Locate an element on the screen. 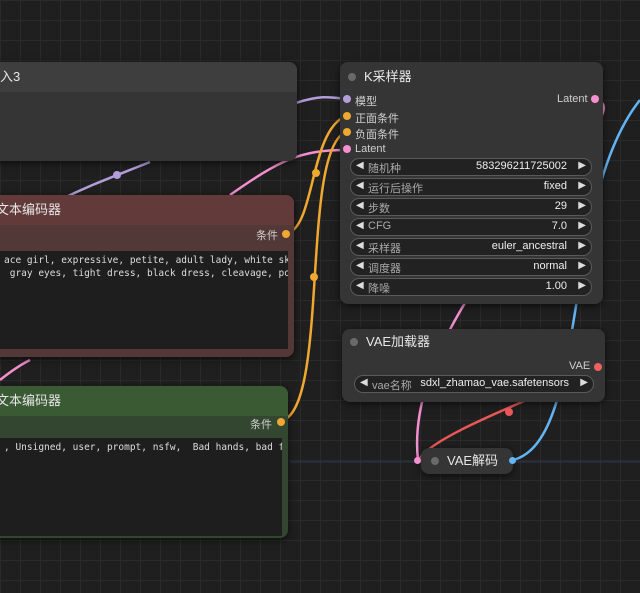 The height and width of the screenshot is (593, 640). ksampler-input-model-label: 模型 is located at coordinates (366, 102).